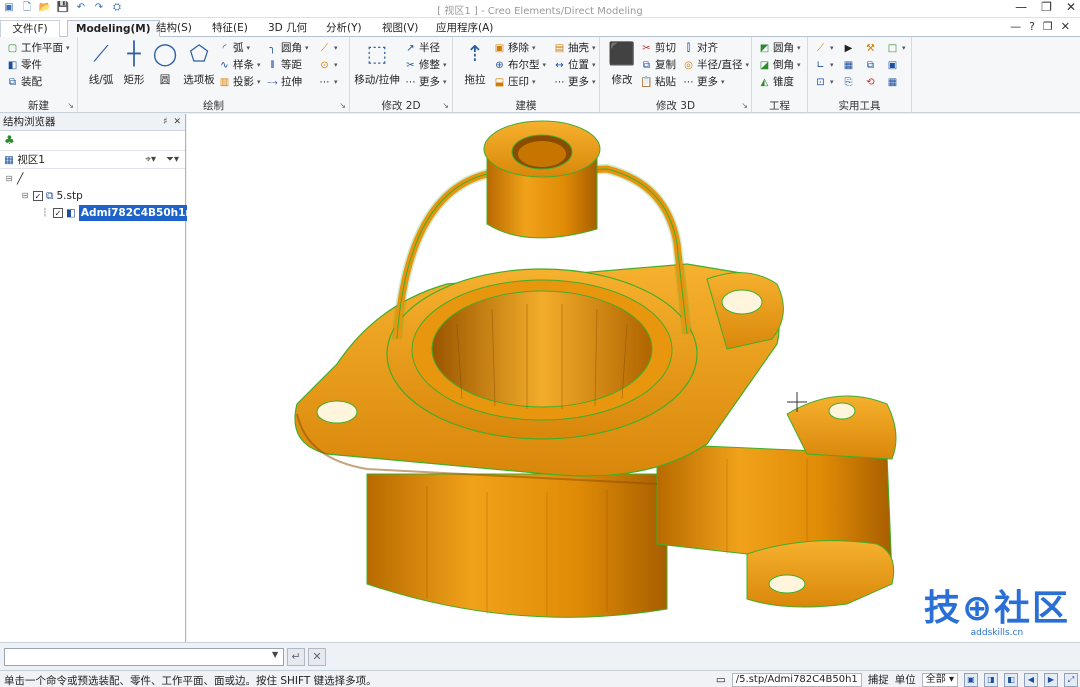  Describe the element at coordinates (230, 28) in the screenshot. I see `tab-features: 特征(E)` at that location.